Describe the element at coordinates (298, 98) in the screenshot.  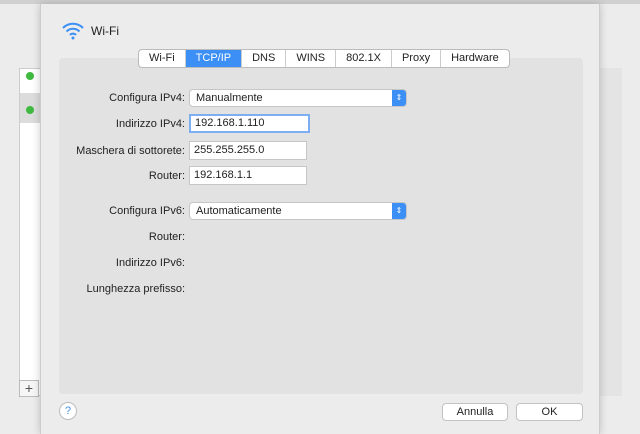
I see `configure-ipv4-select: Manualmente ⇕` at that location.